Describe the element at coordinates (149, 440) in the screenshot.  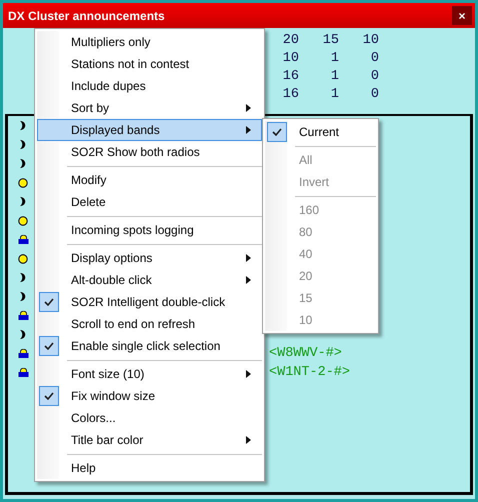
I see `menu-item: Title bar color` at that location.